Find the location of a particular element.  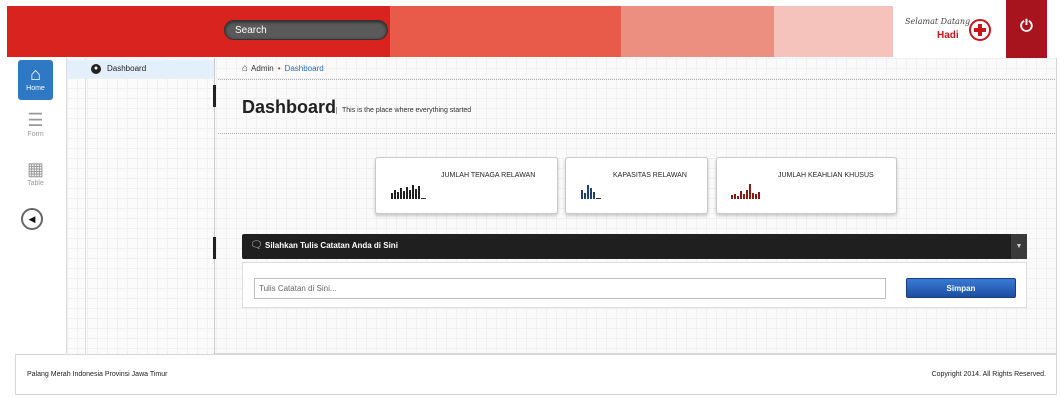

menu-item-label: Dashboard is located at coordinates (127, 68).